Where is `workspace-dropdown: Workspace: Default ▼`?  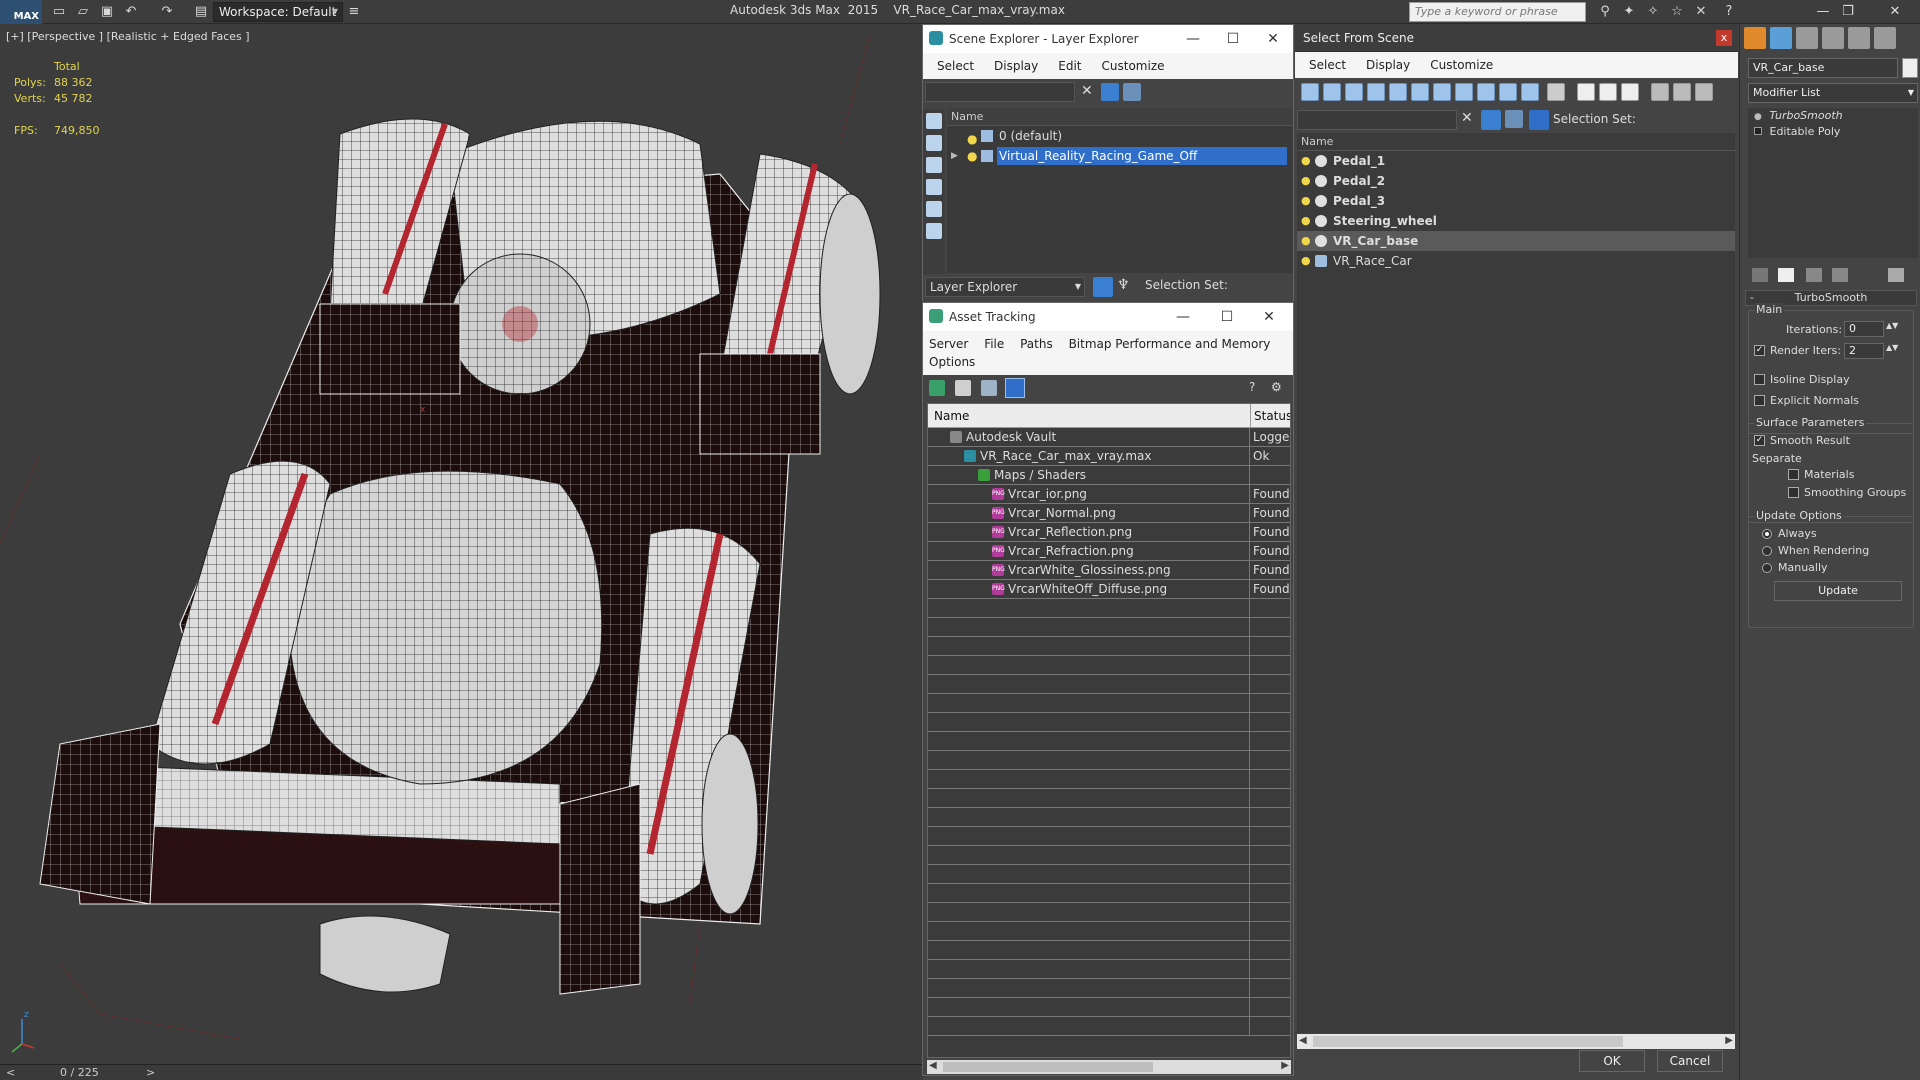
workspace-dropdown: Workspace: Default ▼ is located at coordinates (278, 12).